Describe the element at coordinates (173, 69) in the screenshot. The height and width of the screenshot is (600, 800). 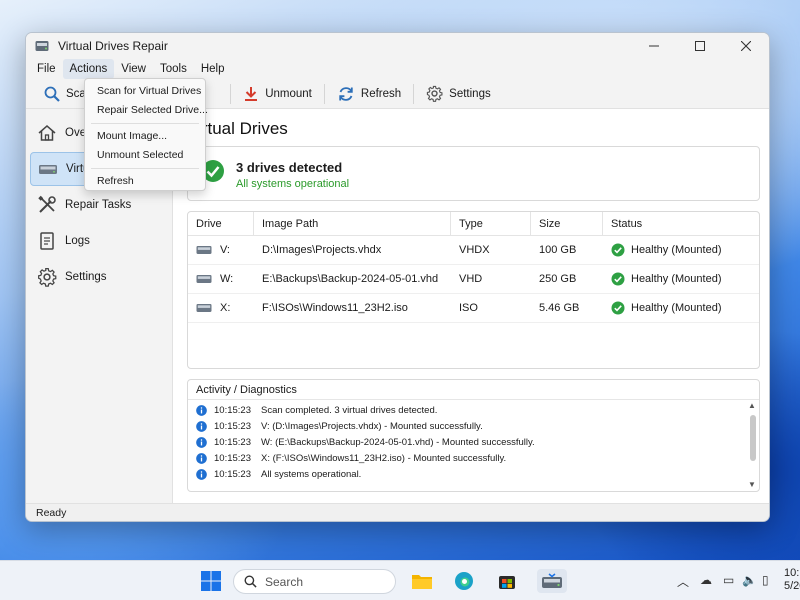
I see `menu-tools: Tools` at that location.